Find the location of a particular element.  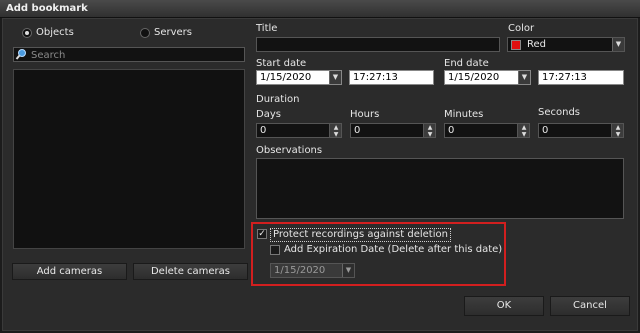

observations-label: Observations is located at coordinates (289, 150).